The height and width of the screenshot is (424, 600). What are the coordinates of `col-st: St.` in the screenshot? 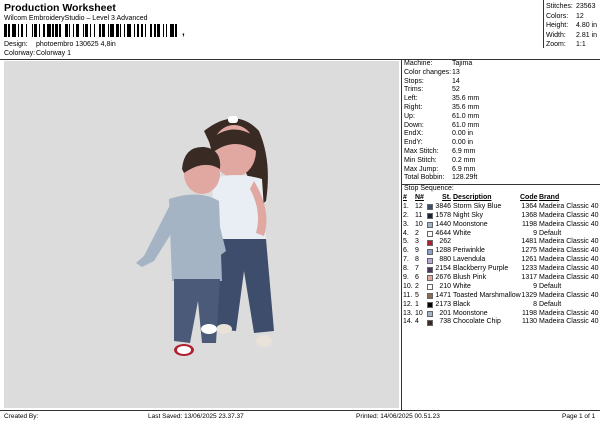 It's located at (446, 197).